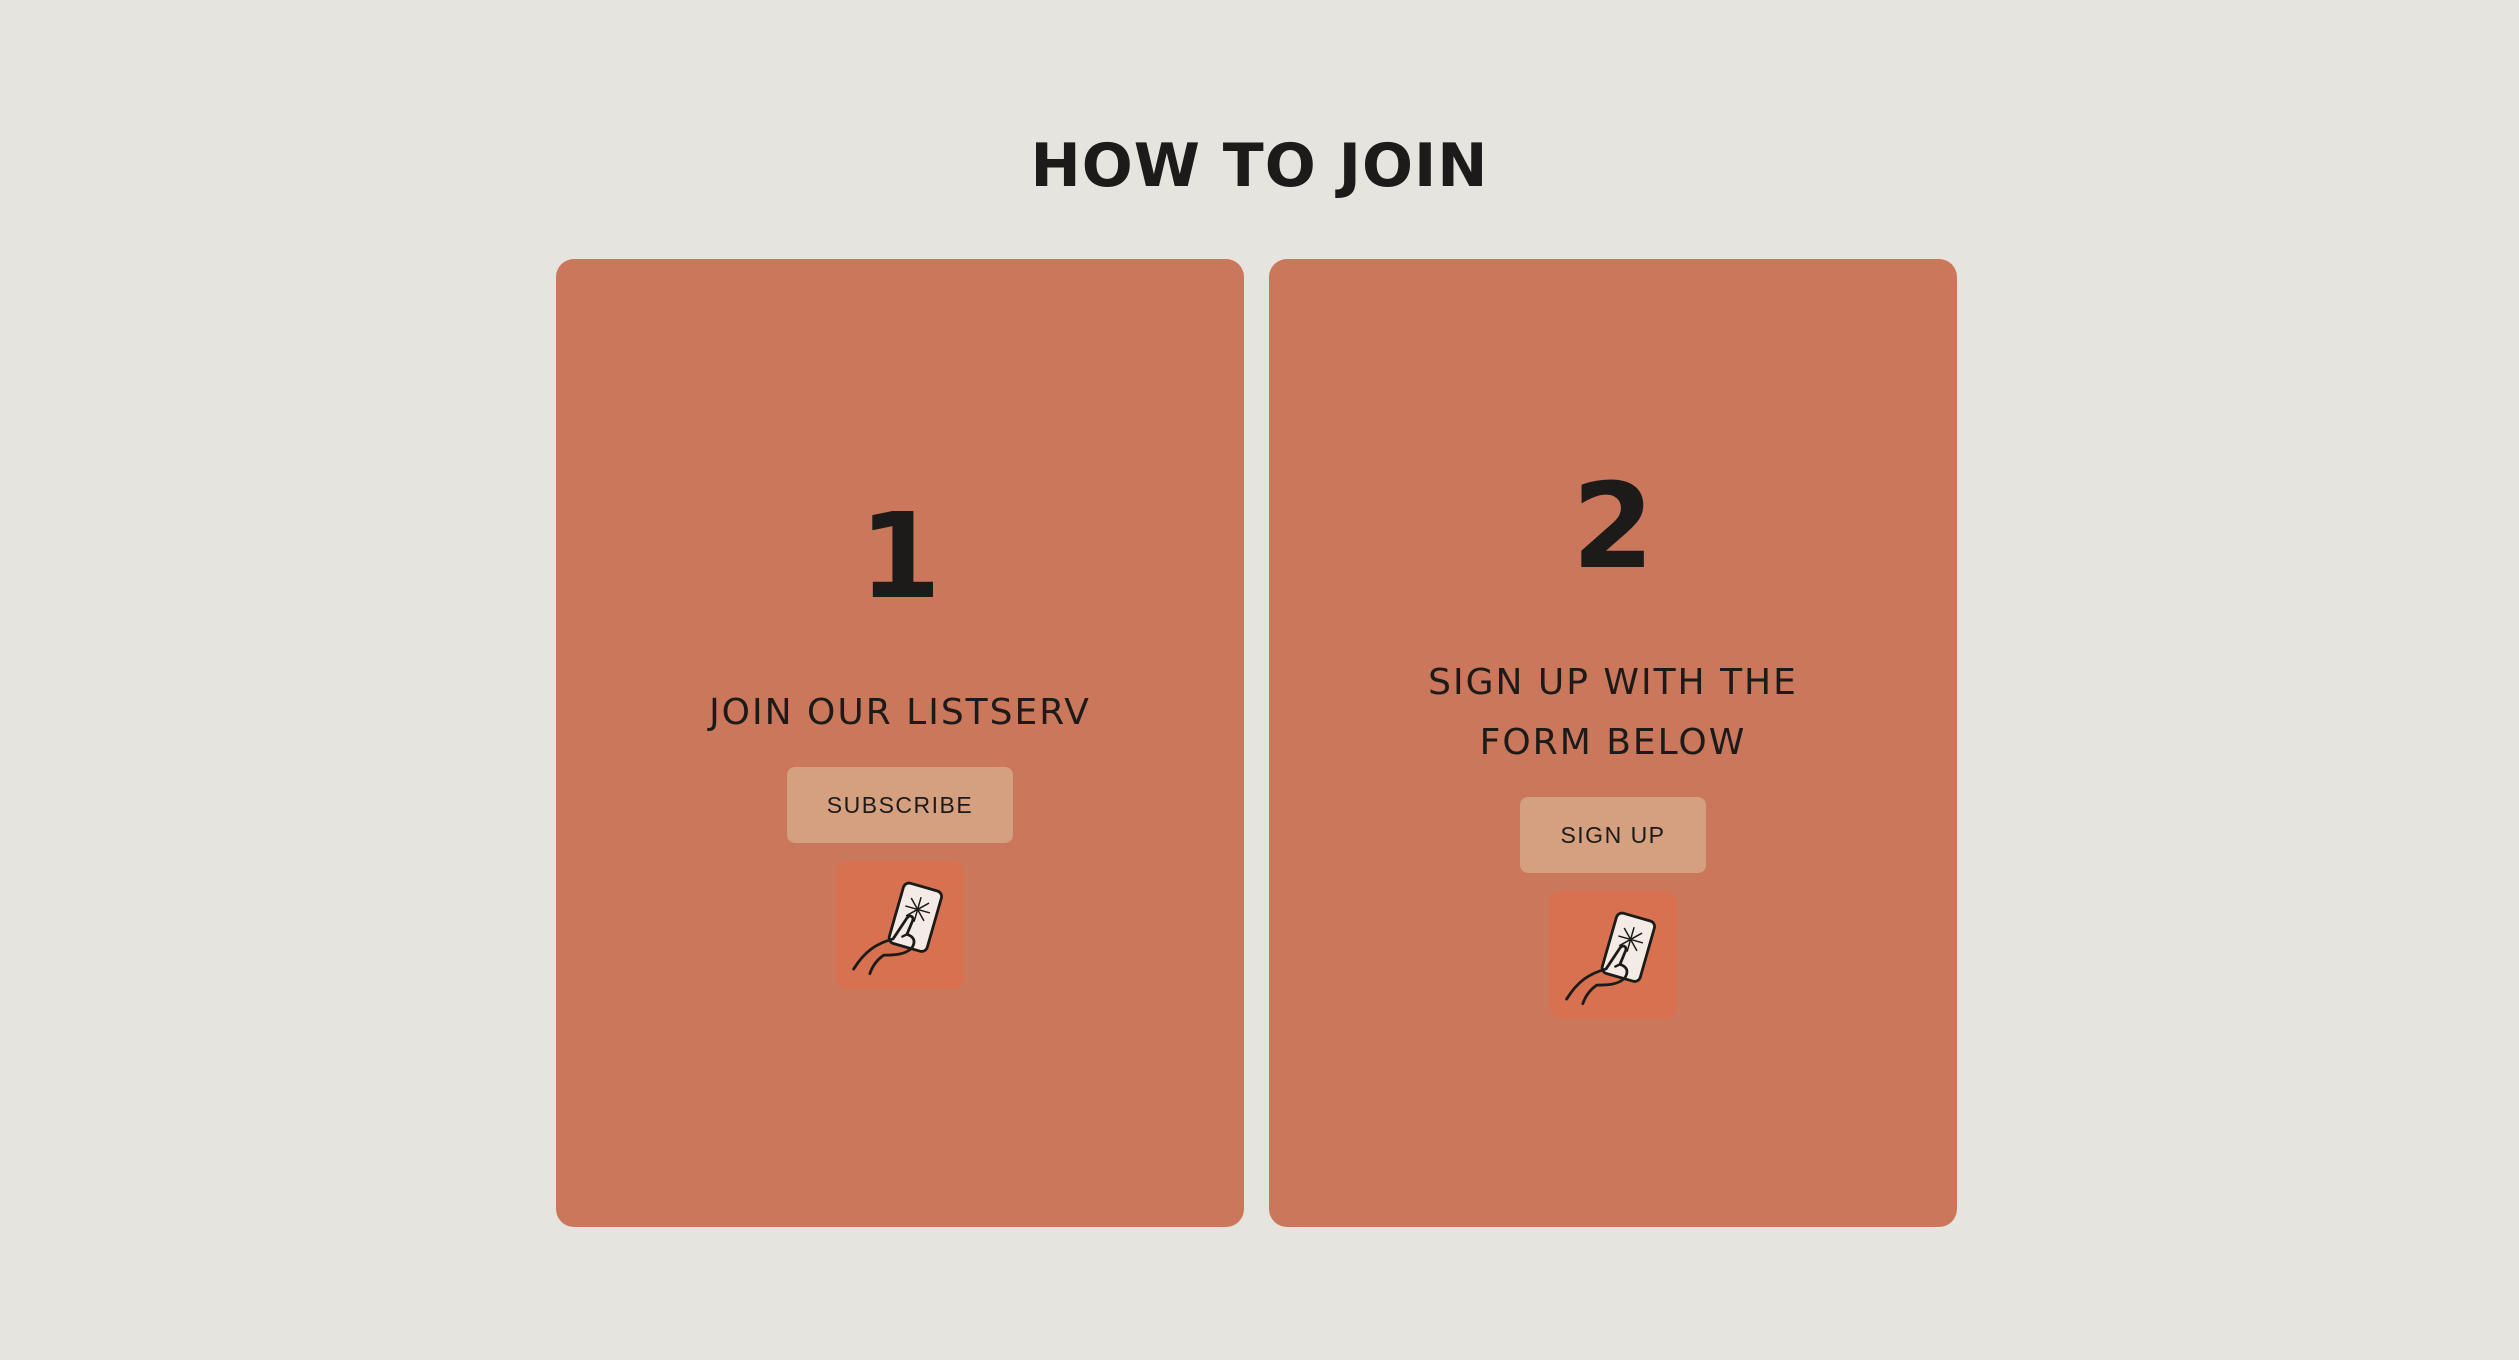  I want to click on sign-up-button: SIGN UP, so click(1613, 835).